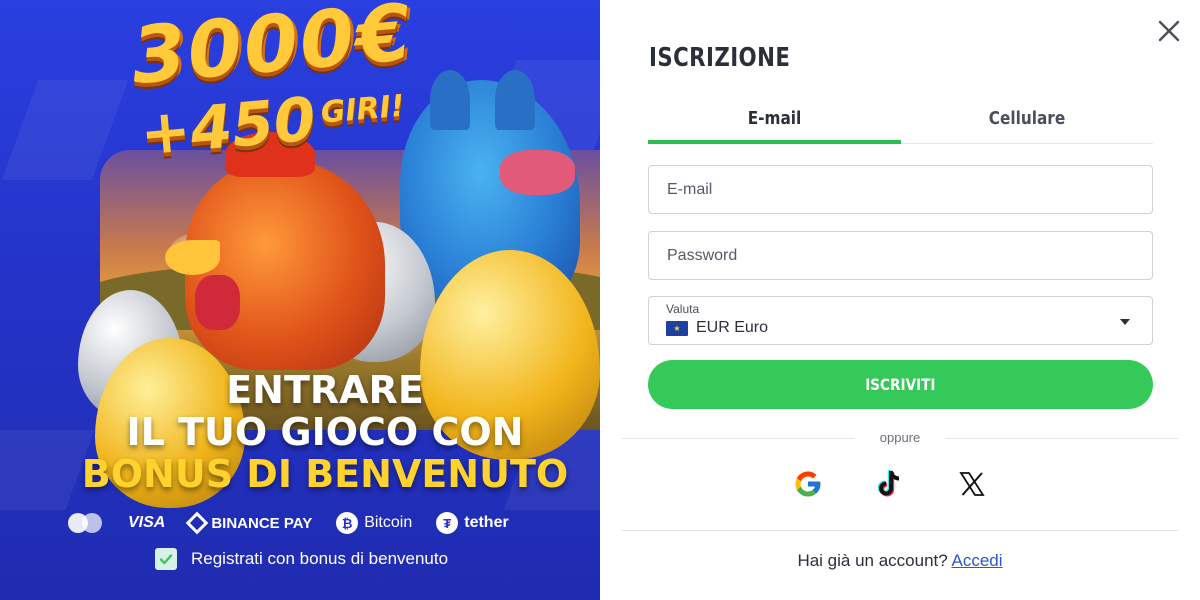 The width and height of the screenshot is (1200, 600). I want to click on currency-select: Valuta ★ EUR Euro, so click(900, 320).